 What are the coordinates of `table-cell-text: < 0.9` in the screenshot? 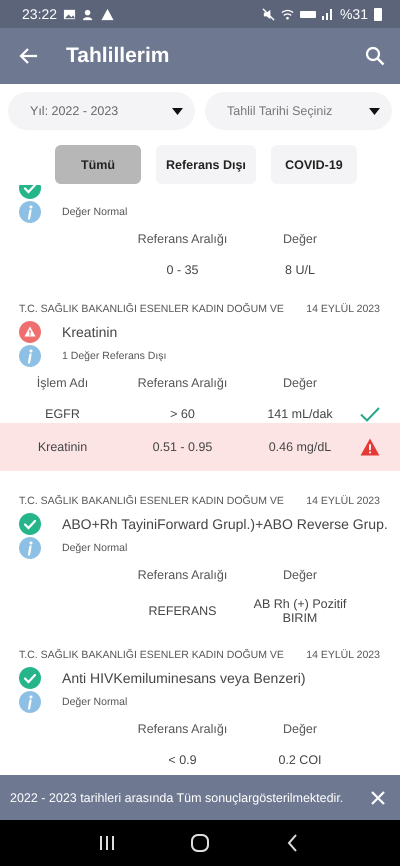 It's located at (182, 760).